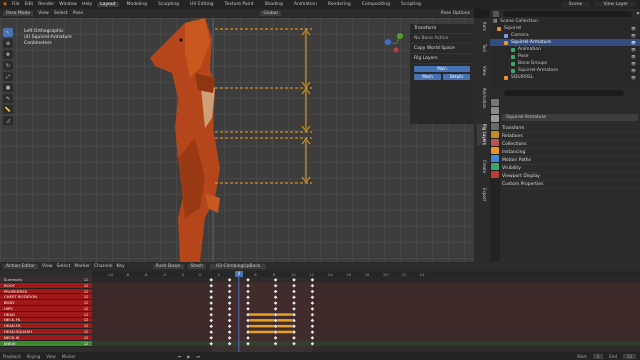  Describe the element at coordinates (238, 274) in the screenshot. I see `current-frame-indicator: 4` at that location.